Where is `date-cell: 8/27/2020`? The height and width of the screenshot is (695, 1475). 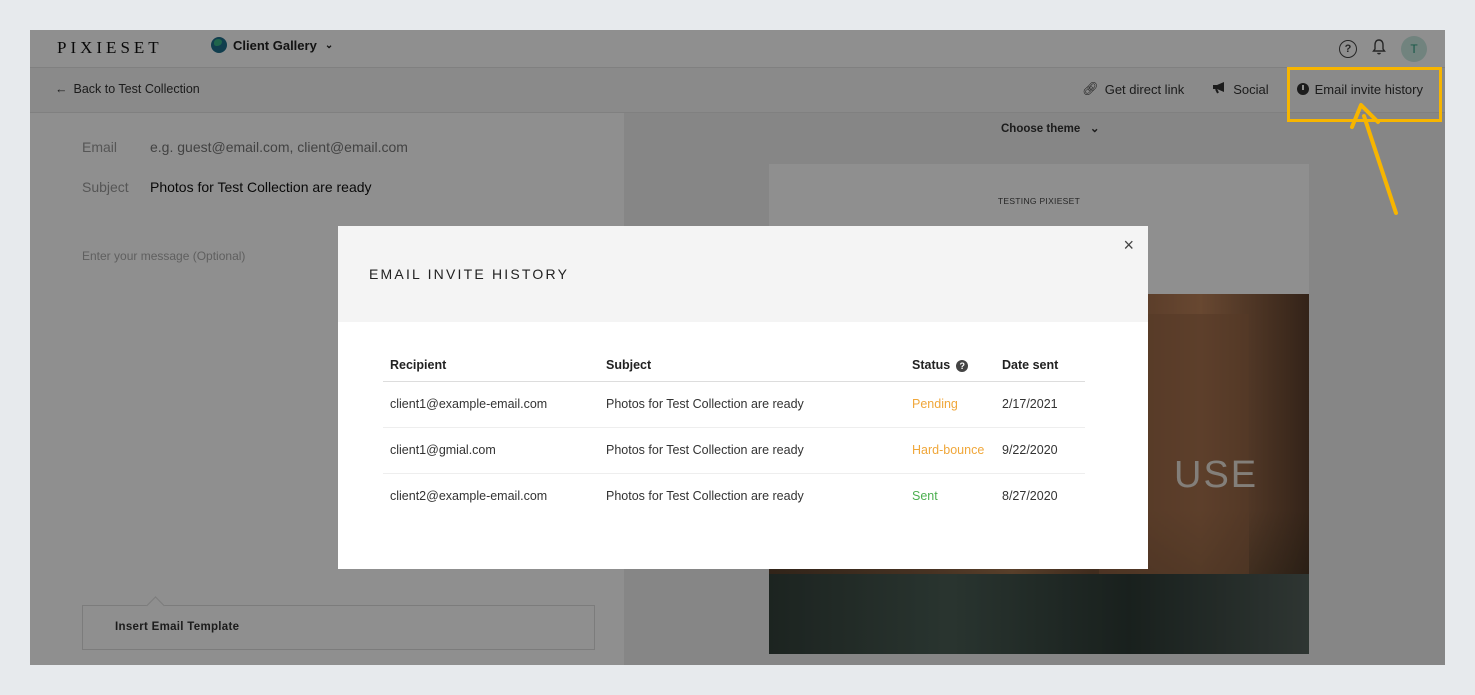
date-cell: 8/27/2020 is located at coordinates (1030, 496).